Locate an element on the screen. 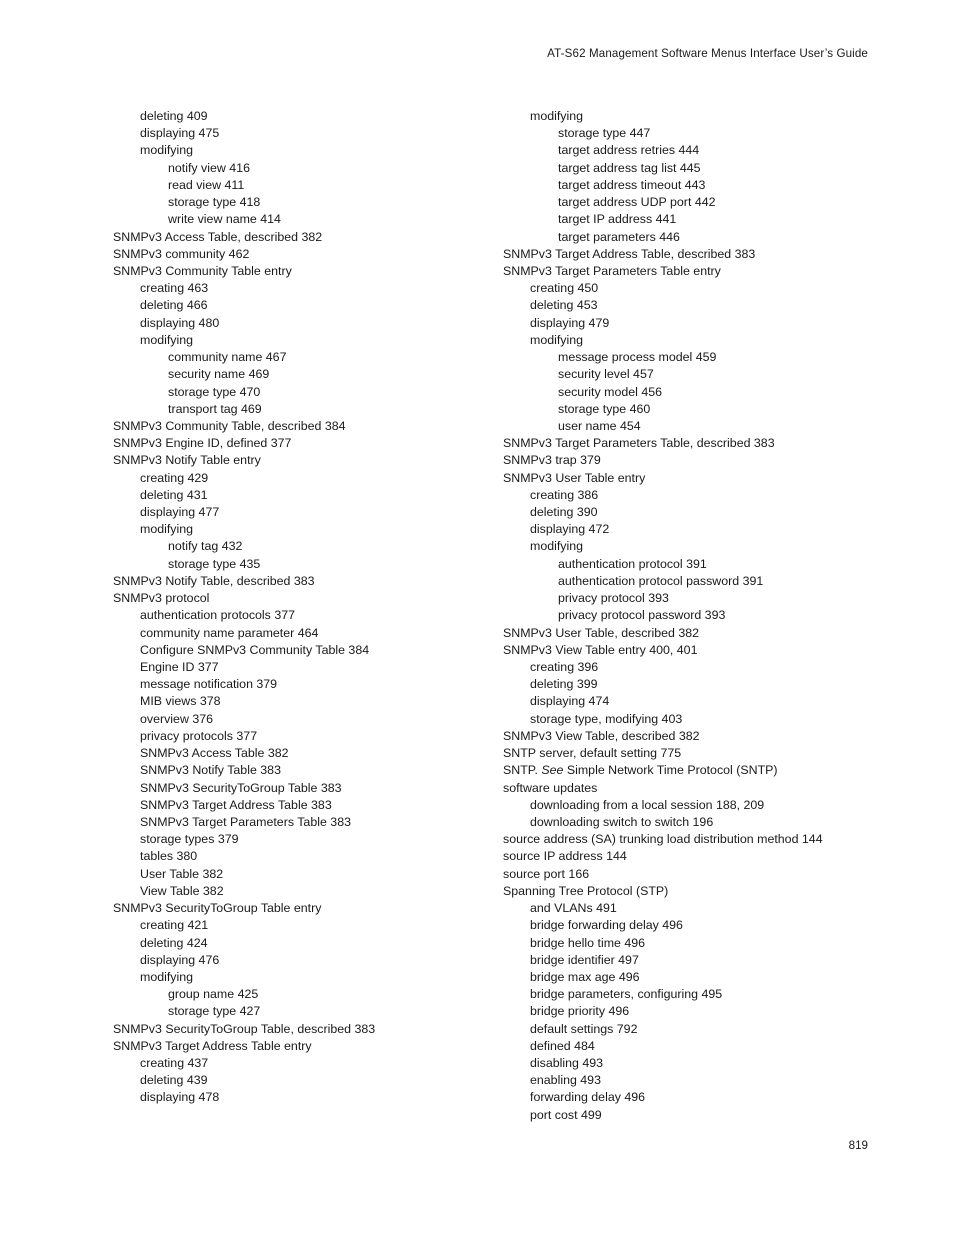 The image size is (954, 1235). index-entry: authentication protocol 391 is located at coordinates (632, 563).